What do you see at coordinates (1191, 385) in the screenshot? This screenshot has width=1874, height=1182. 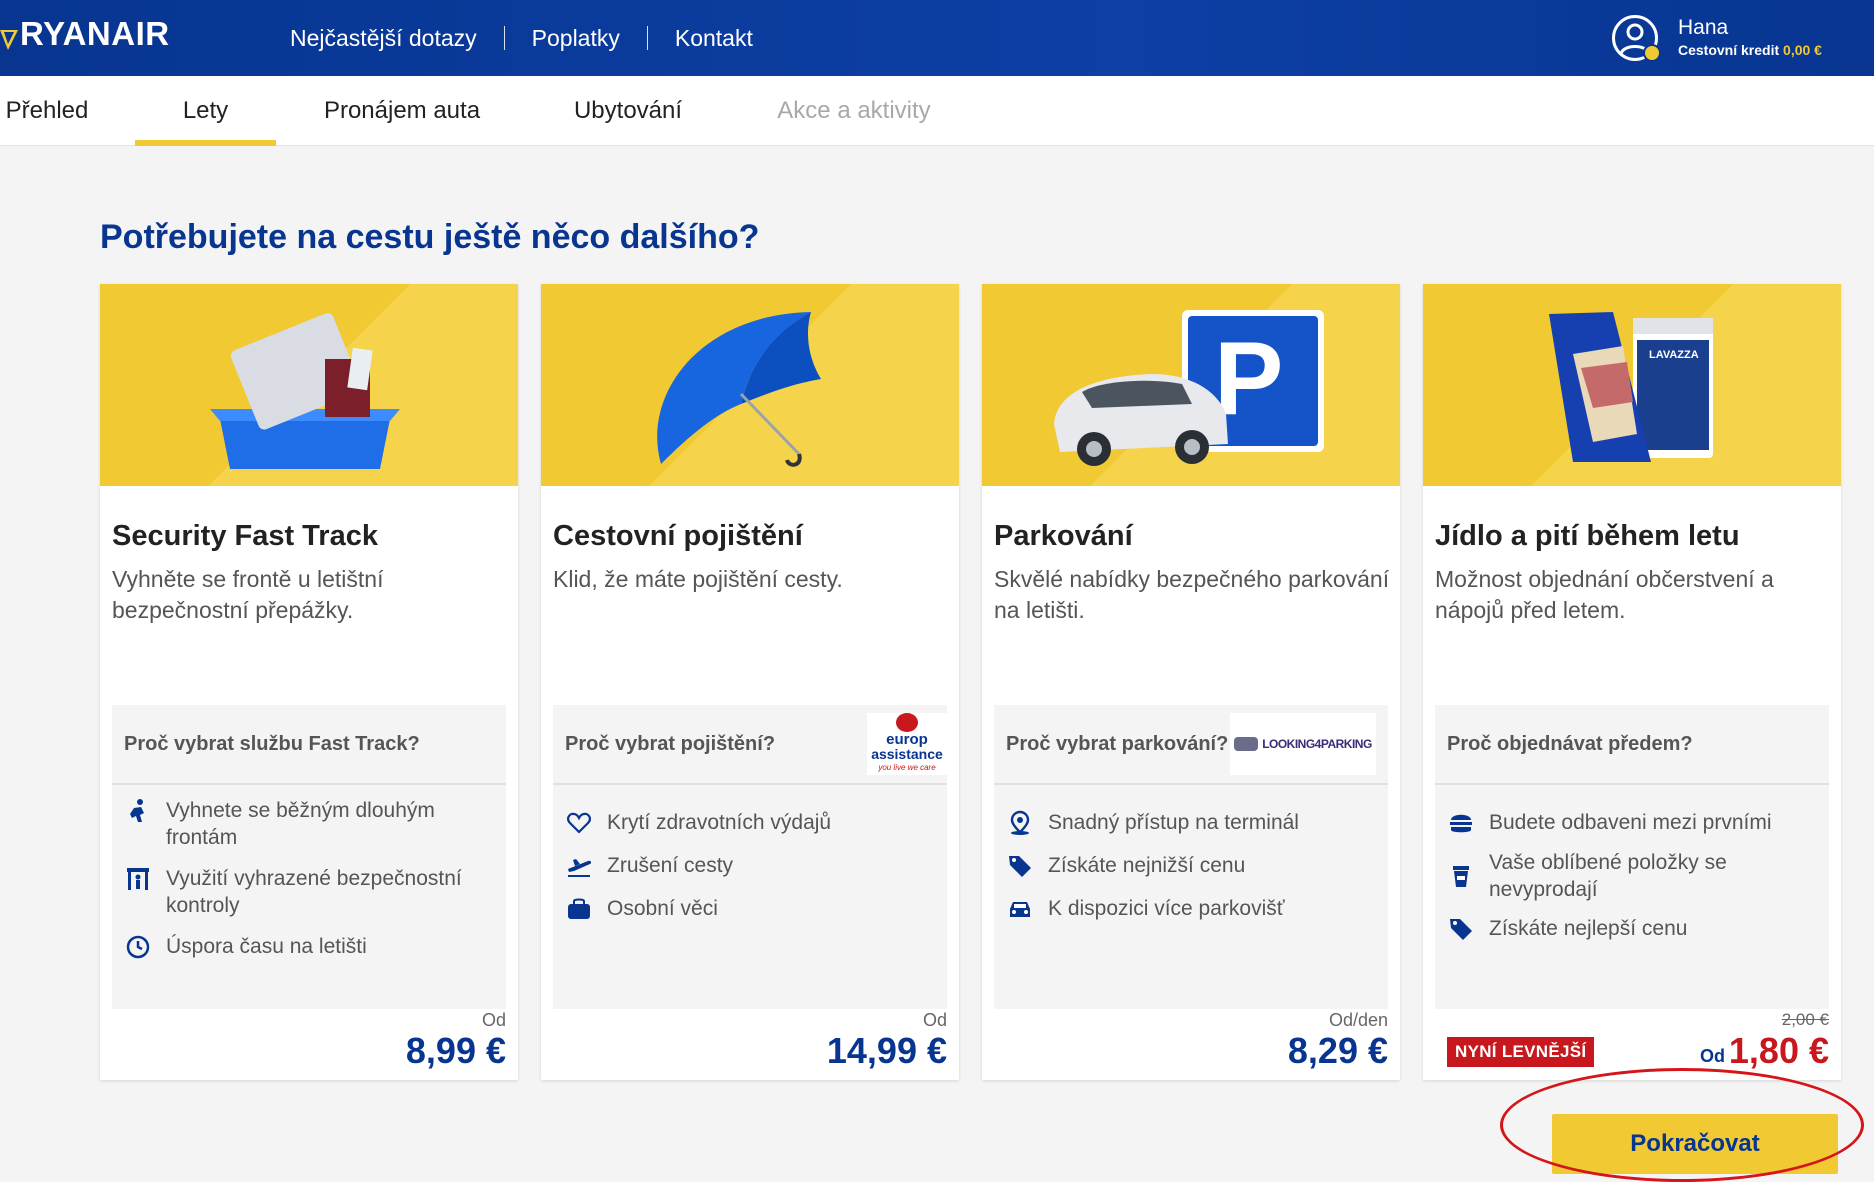 I see `parking-image: P` at bounding box center [1191, 385].